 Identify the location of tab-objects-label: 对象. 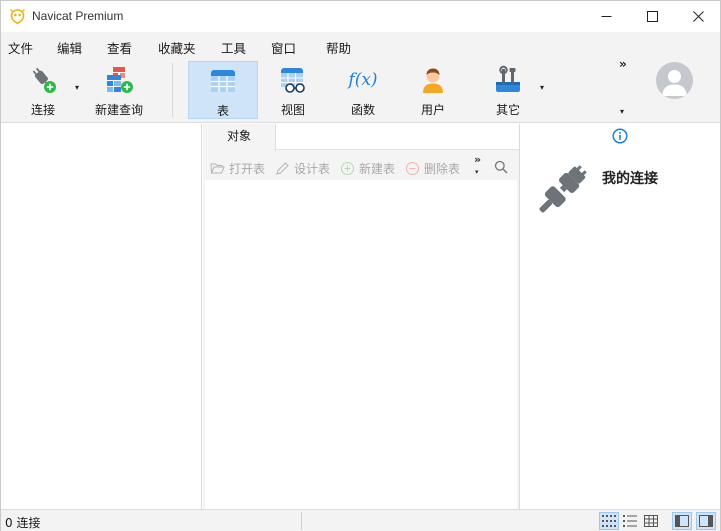
(238, 136).